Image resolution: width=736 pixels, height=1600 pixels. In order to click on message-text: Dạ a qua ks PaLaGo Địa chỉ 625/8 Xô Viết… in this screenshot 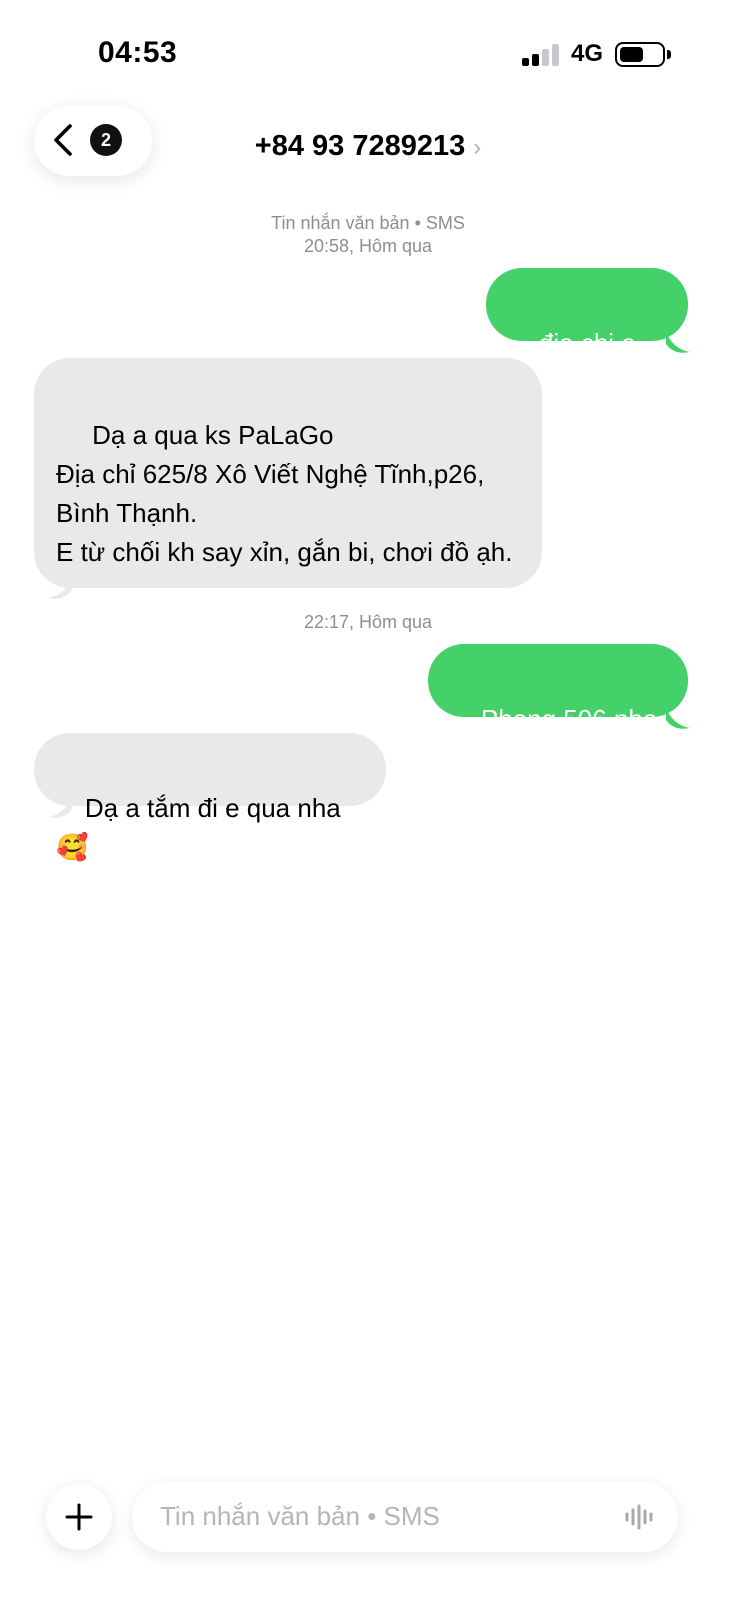, I will do `click(284, 493)`.